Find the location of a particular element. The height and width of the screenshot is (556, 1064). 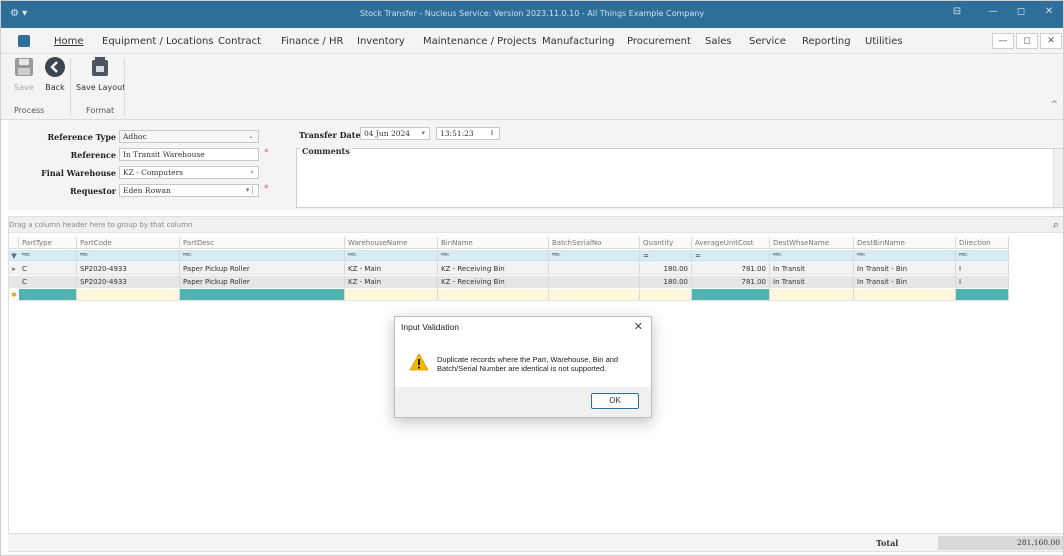

filter-cell-direction: ᴿᴮᶜ is located at coordinates (982, 256).